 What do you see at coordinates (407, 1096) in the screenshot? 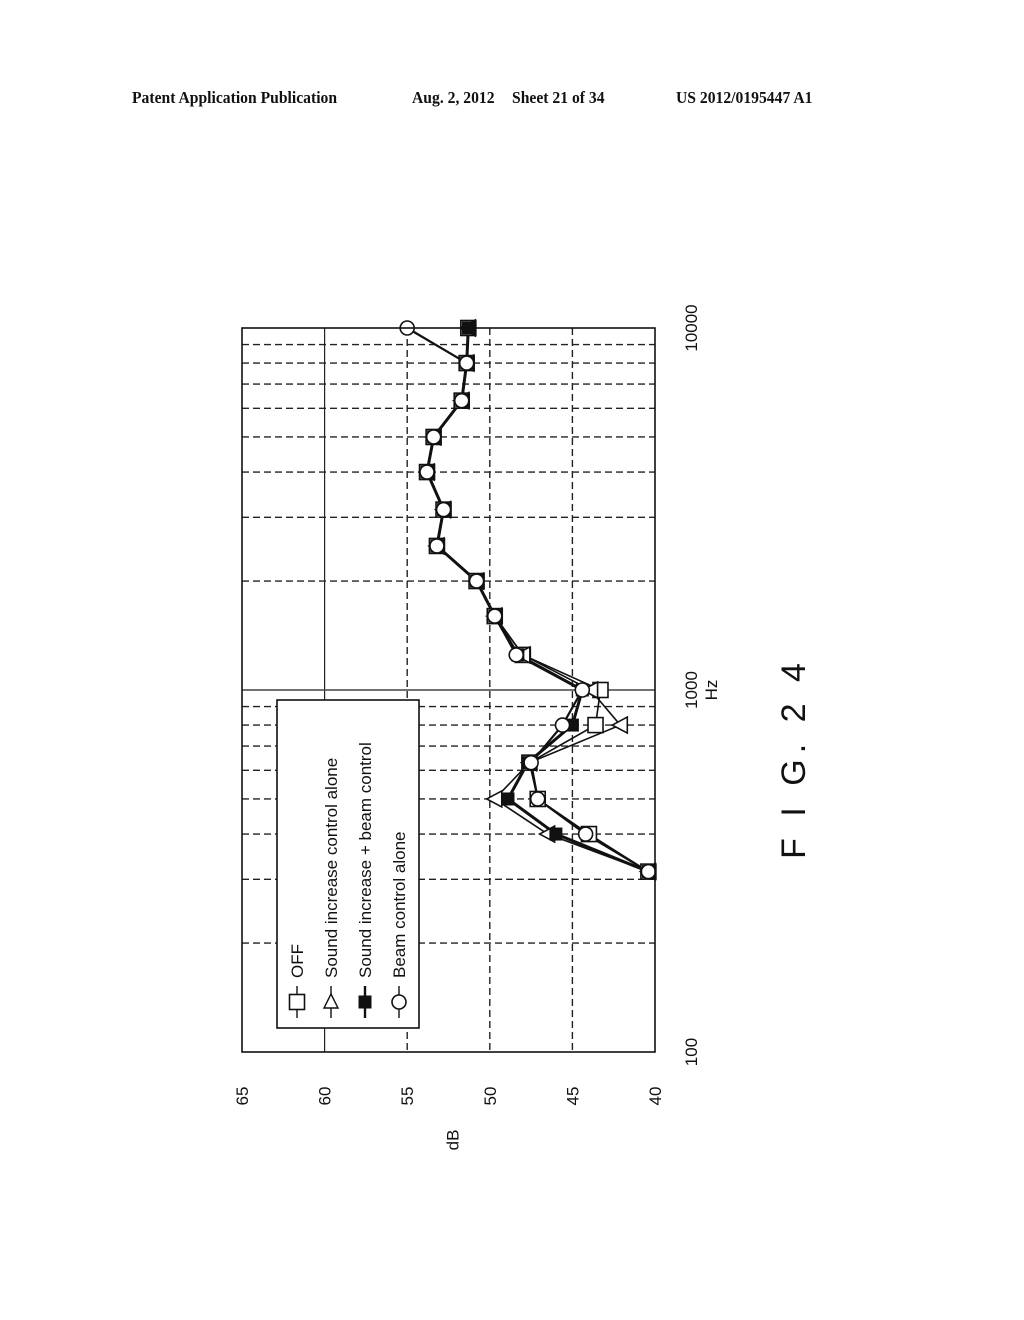
I see `y-tick-label: 55` at bounding box center [407, 1096].